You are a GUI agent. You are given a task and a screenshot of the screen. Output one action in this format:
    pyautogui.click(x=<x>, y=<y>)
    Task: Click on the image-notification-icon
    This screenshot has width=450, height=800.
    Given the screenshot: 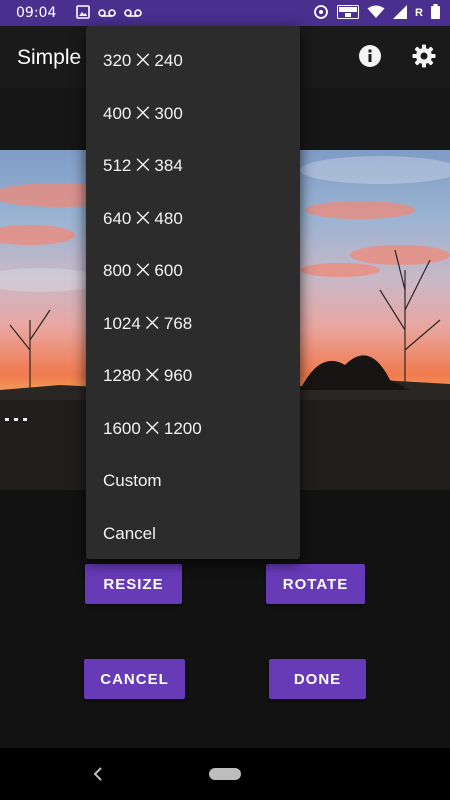 What is the action you would take?
    pyautogui.click(x=83, y=13)
    